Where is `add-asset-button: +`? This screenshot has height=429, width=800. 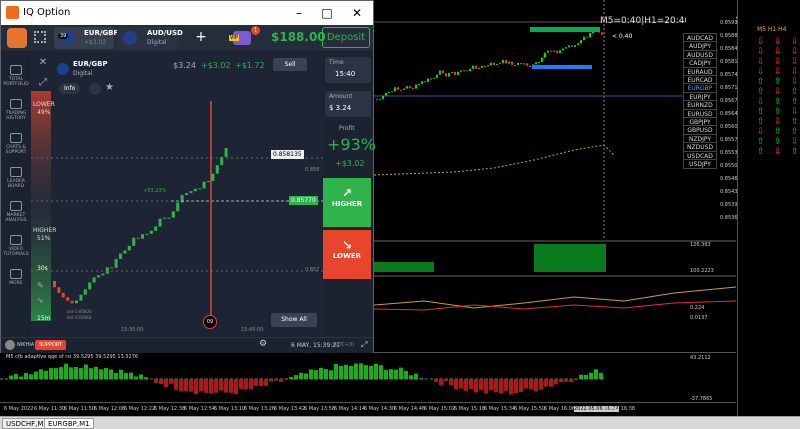 add-asset-button: + is located at coordinates (201, 37).